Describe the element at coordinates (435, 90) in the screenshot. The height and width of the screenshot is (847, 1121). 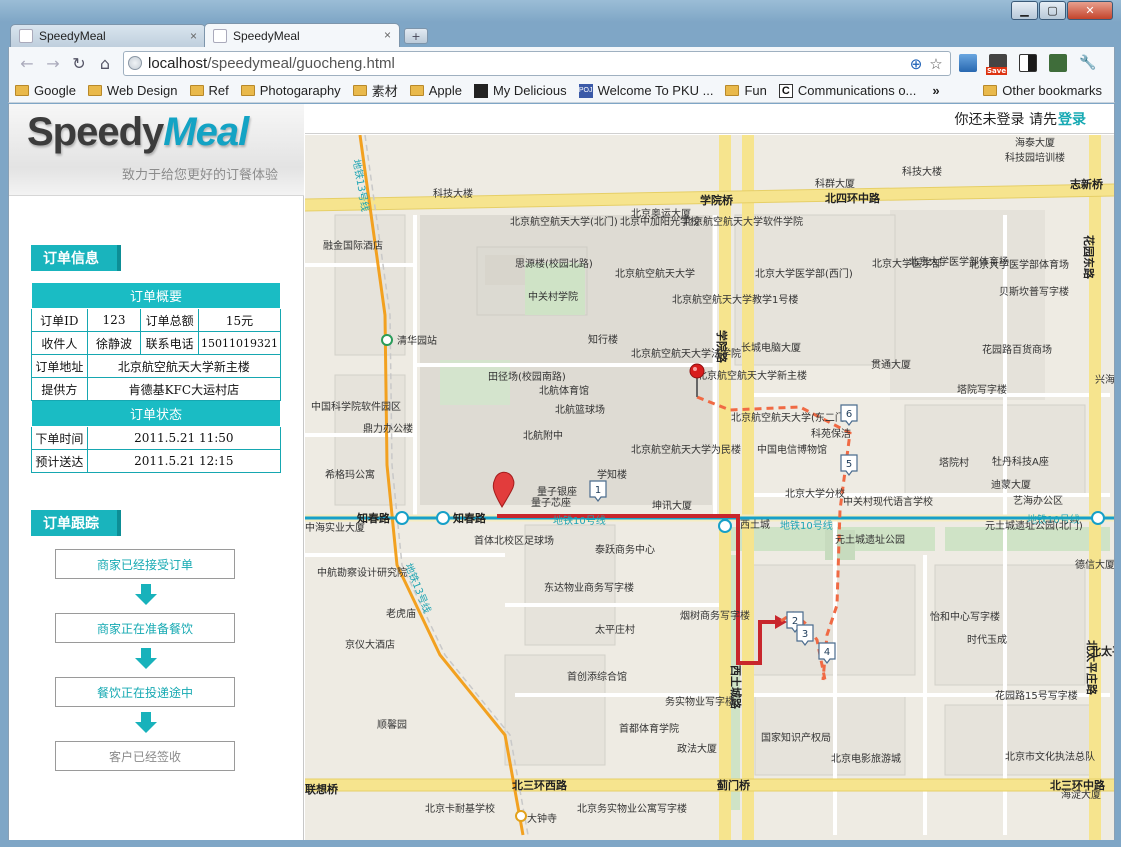
I see `bookmark-item: Apple` at that location.